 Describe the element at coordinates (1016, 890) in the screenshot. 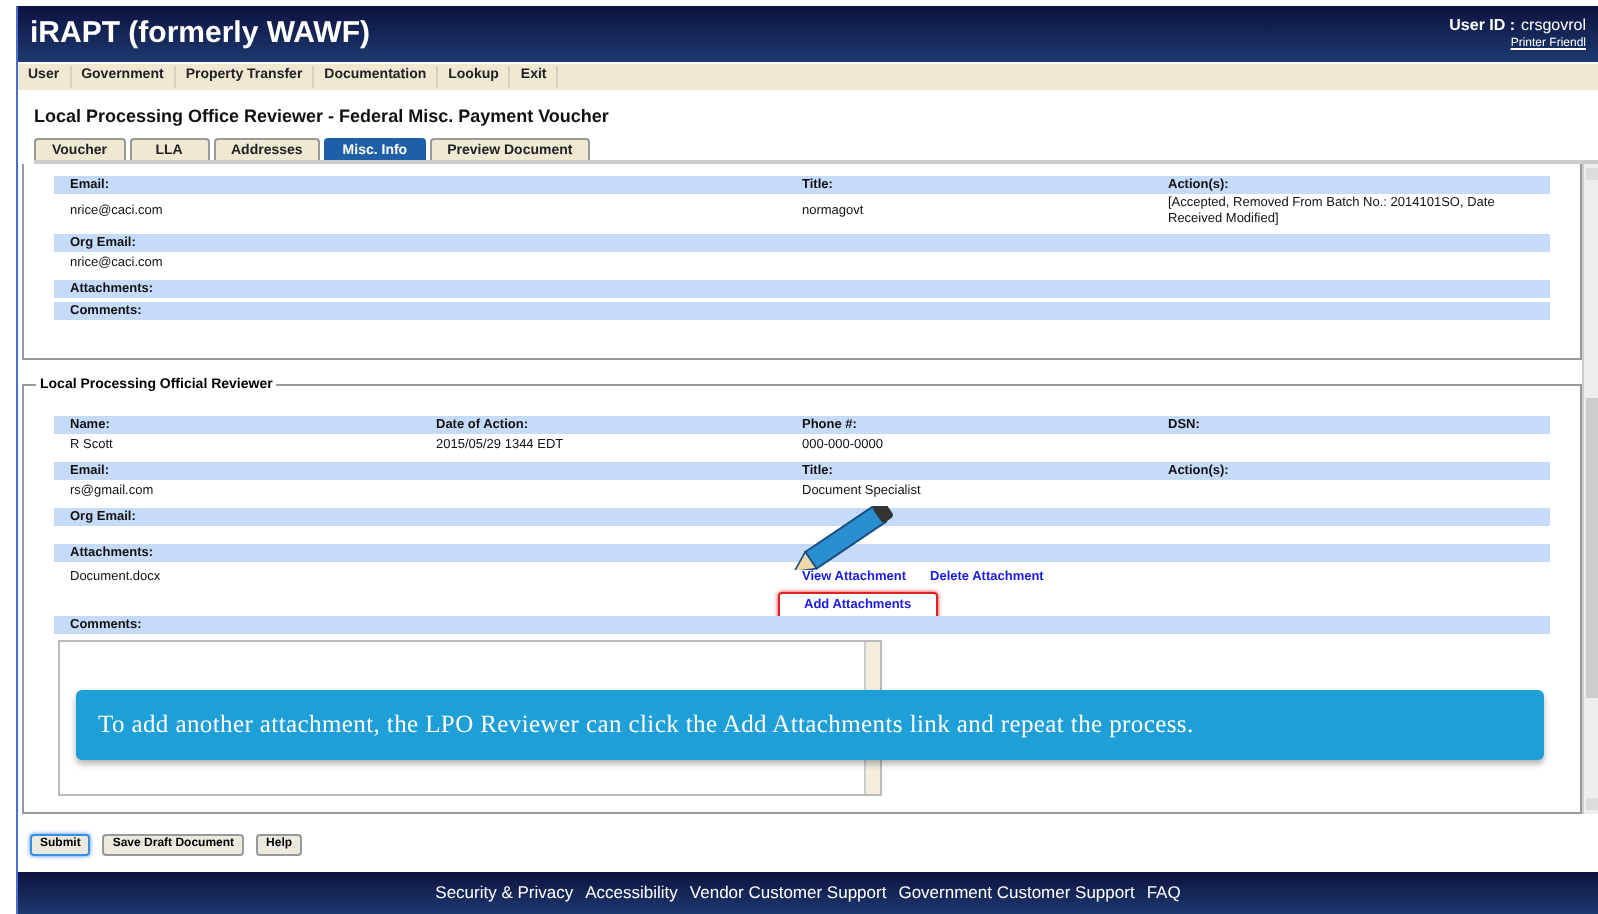

I see `footer-link: Government Customer Support` at that location.